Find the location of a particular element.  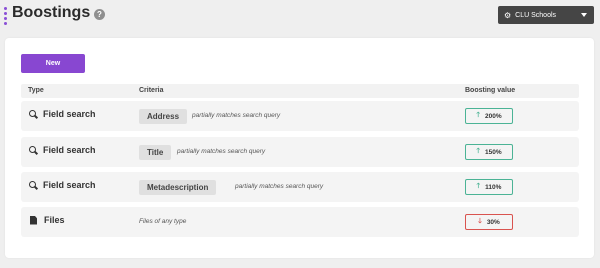

boost-badge: 🡑 150% is located at coordinates (489, 152).